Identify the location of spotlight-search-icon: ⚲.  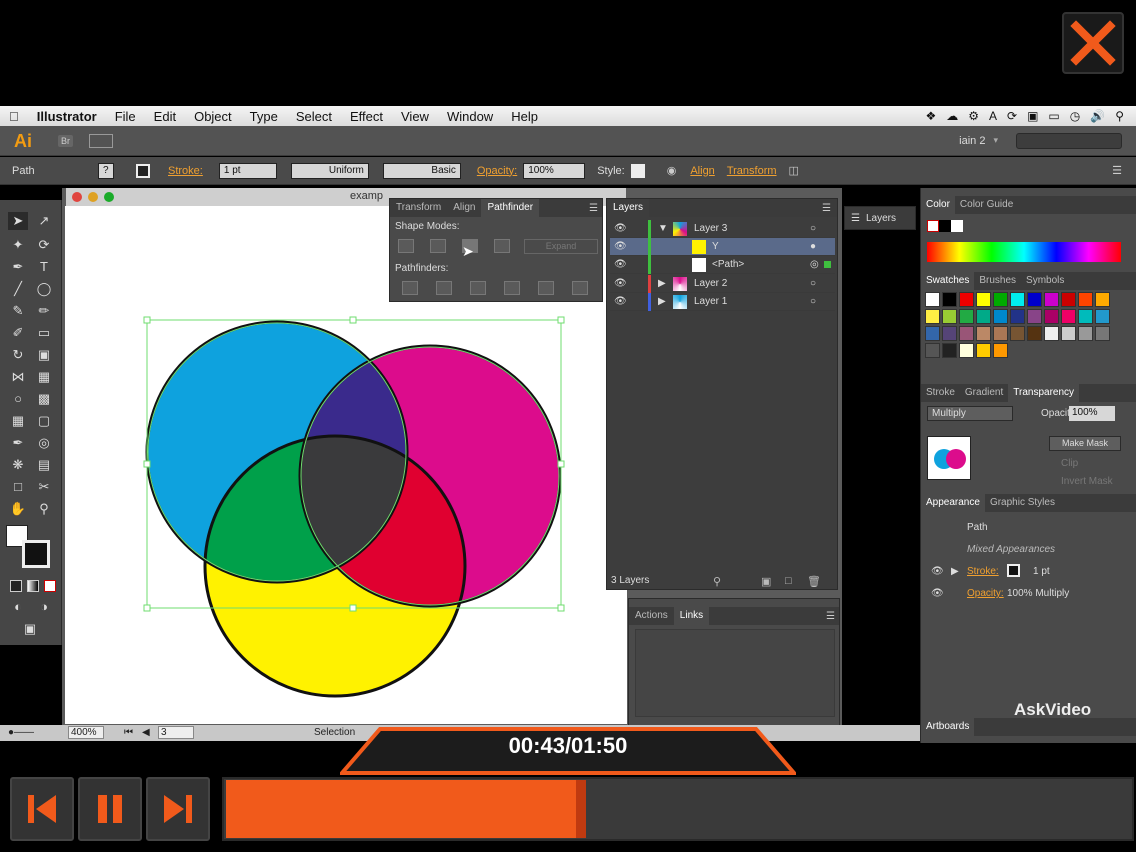
(1119, 116).